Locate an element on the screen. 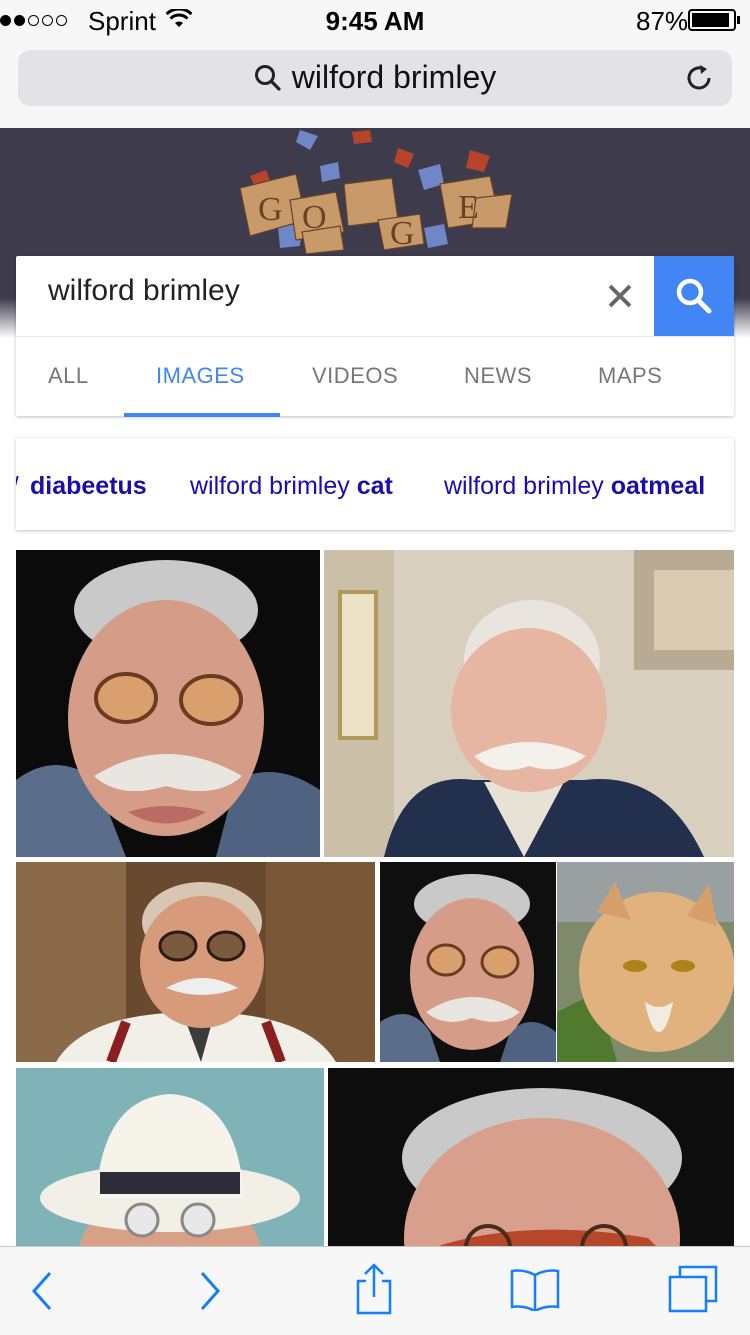 The height and width of the screenshot is (1335, 750). browser-chrome: wilford brimley is located at coordinates (375, 84).